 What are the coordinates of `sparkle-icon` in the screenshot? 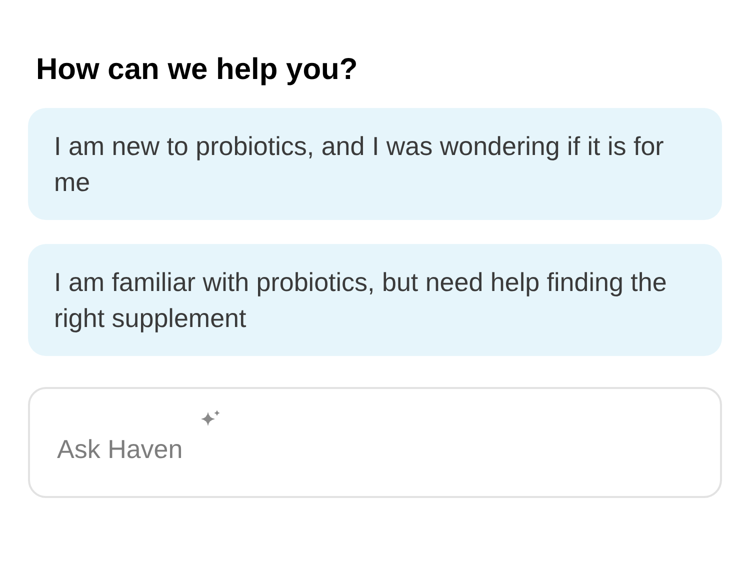 It's located at (211, 419).